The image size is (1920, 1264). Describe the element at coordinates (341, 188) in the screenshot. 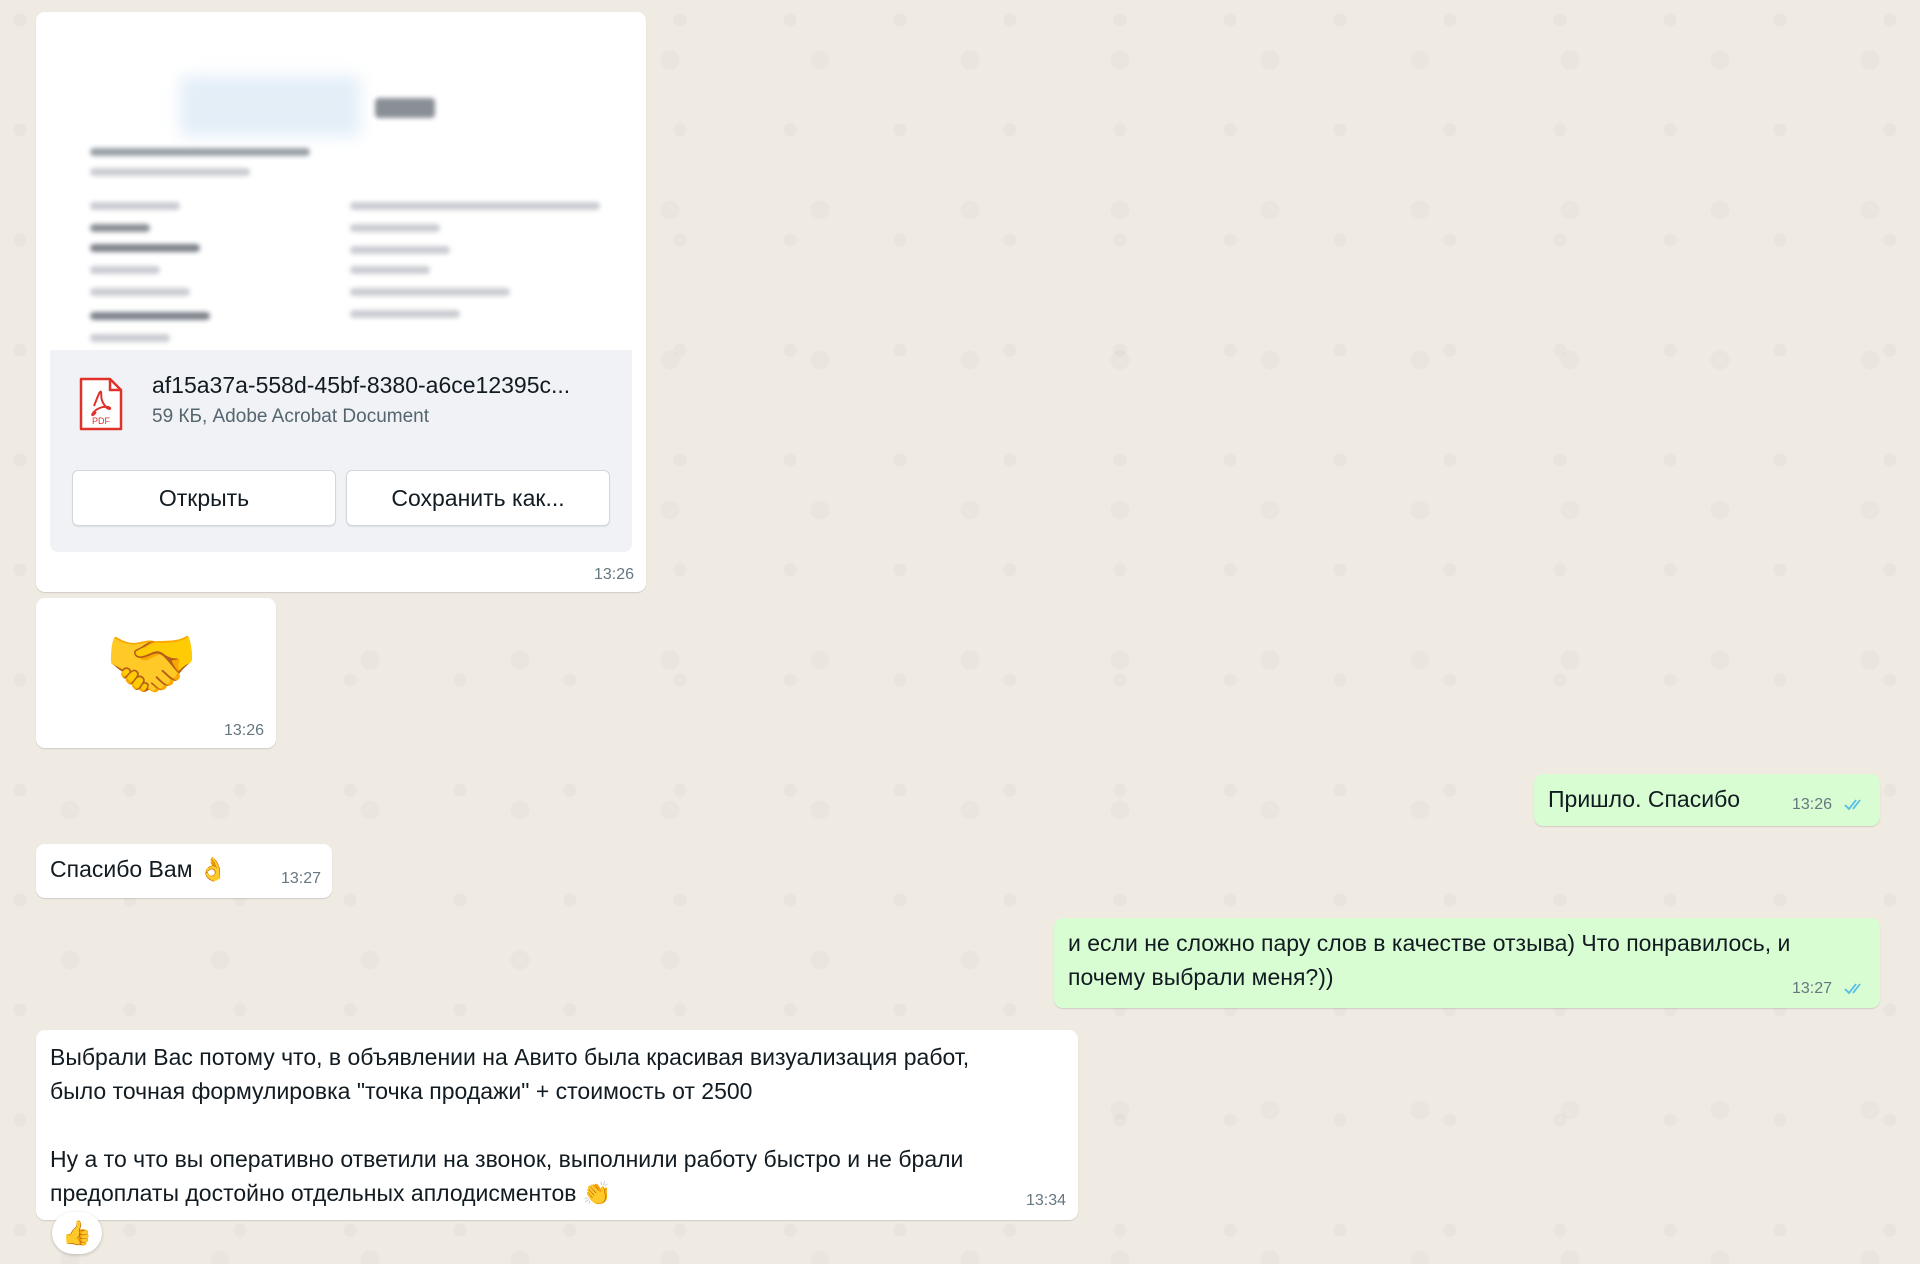

I see `document-preview` at that location.